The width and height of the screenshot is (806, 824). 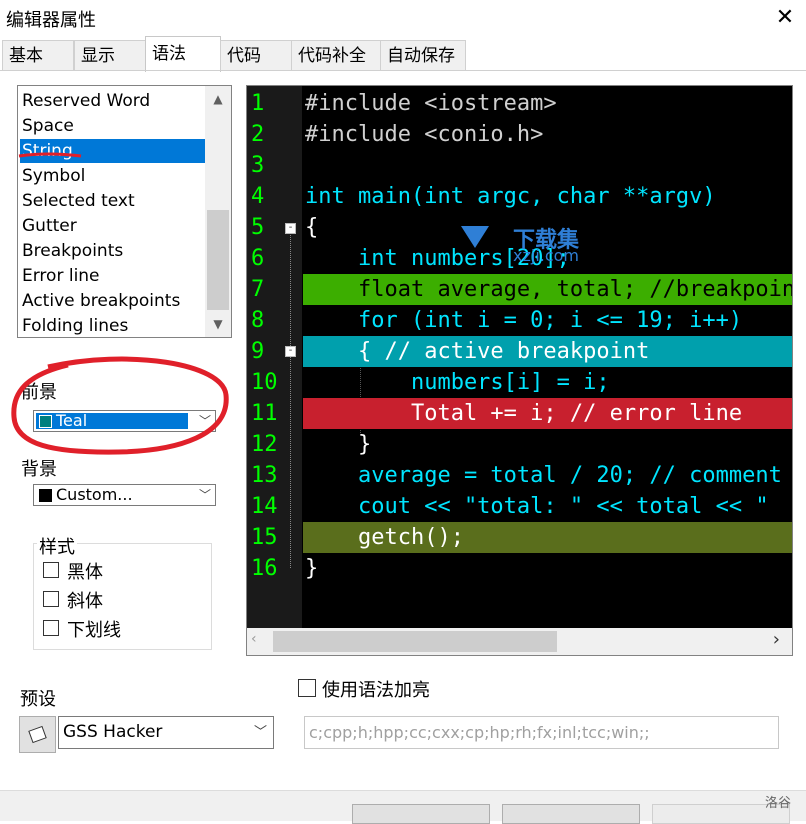 What do you see at coordinates (114, 126) in the screenshot?
I see `list-item-space: Space` at bounding box center [114, 126].